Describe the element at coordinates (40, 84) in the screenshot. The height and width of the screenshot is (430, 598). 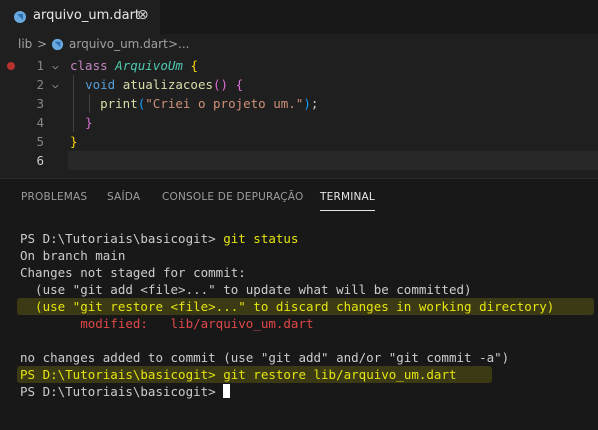
I see `line-number: 2` at that location.